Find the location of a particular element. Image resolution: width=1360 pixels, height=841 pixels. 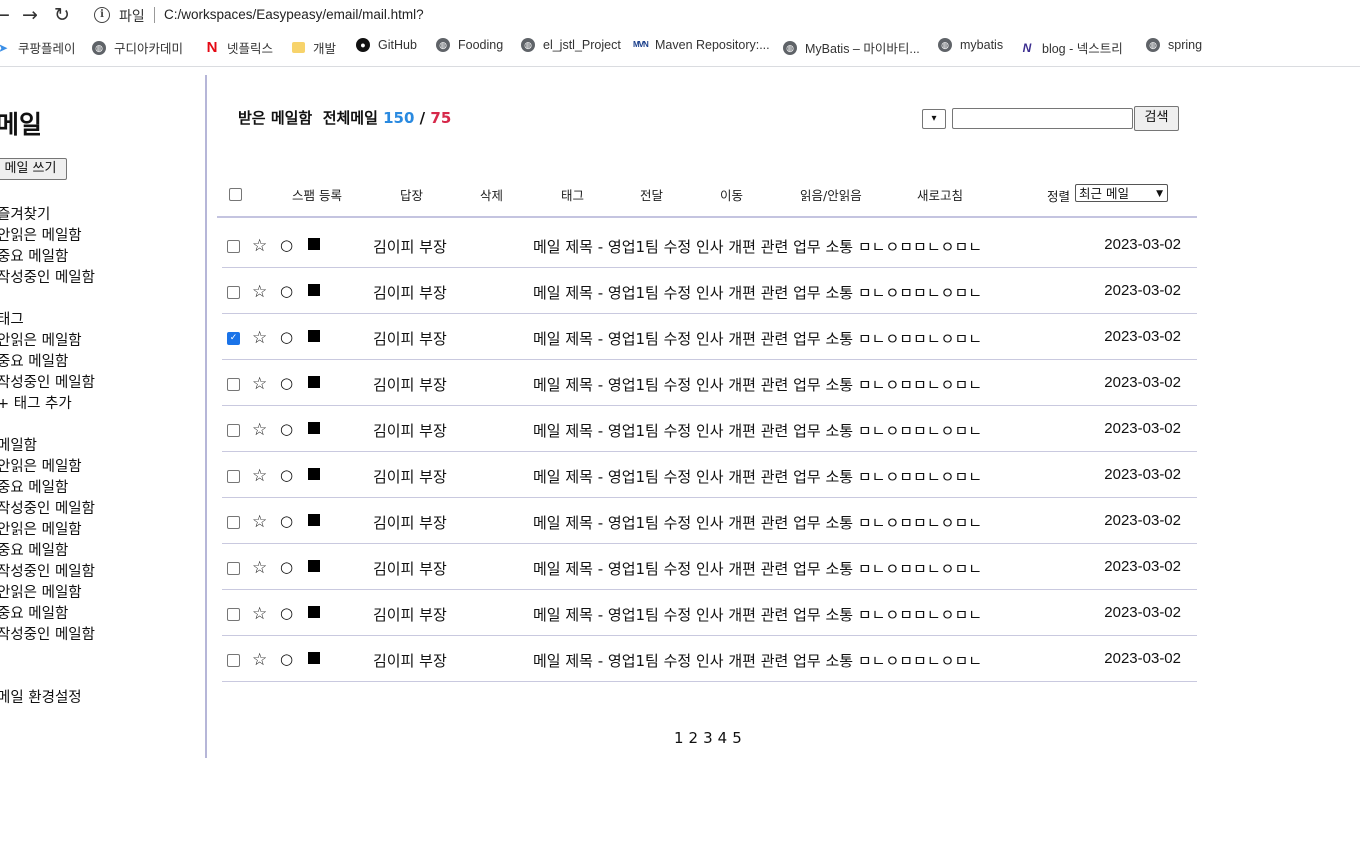

bookmark-fooding: ◍ Fooding is located at coordinates (469, 45).